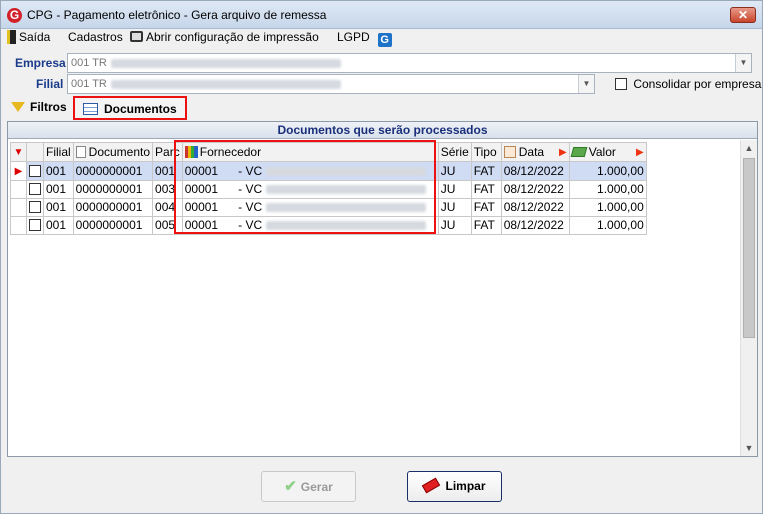 This screenshot has height=514, width=763. What do you see at coordinates (454, 486) in the screenshot?
I see `limpar-button: Limpar` at bounding box center [454, 486].